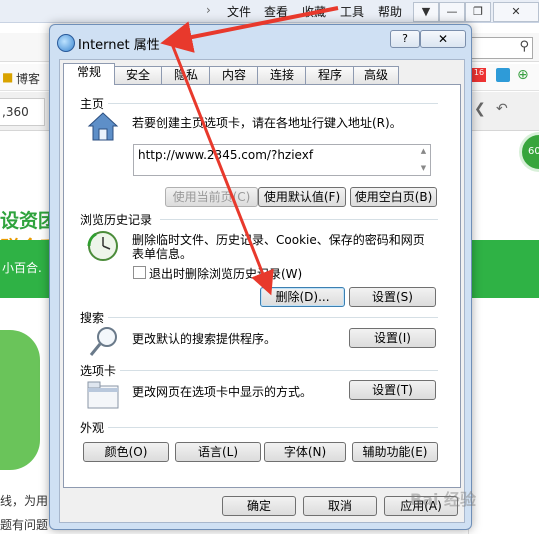 The width and height of the screenshot is (539, 534). I want to click on languages-button: 语言(L), so click(218, 452).